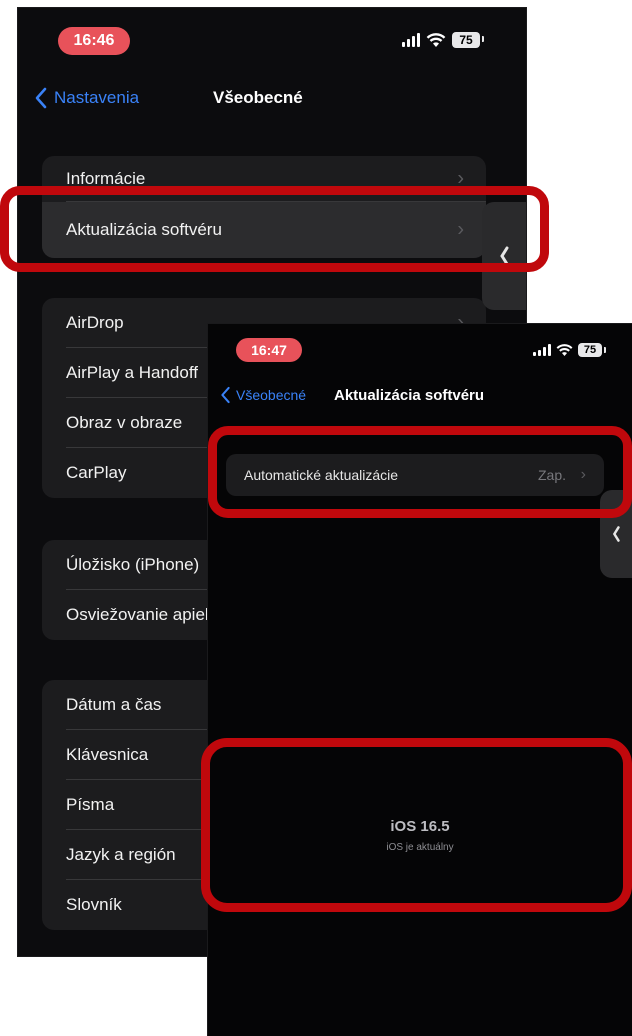 Image resolution: width=632 pixels, height=1036 pixels. Describe the element at coordinates (90, 804) in the screenshot. I see `row-label: Písma` at that location.